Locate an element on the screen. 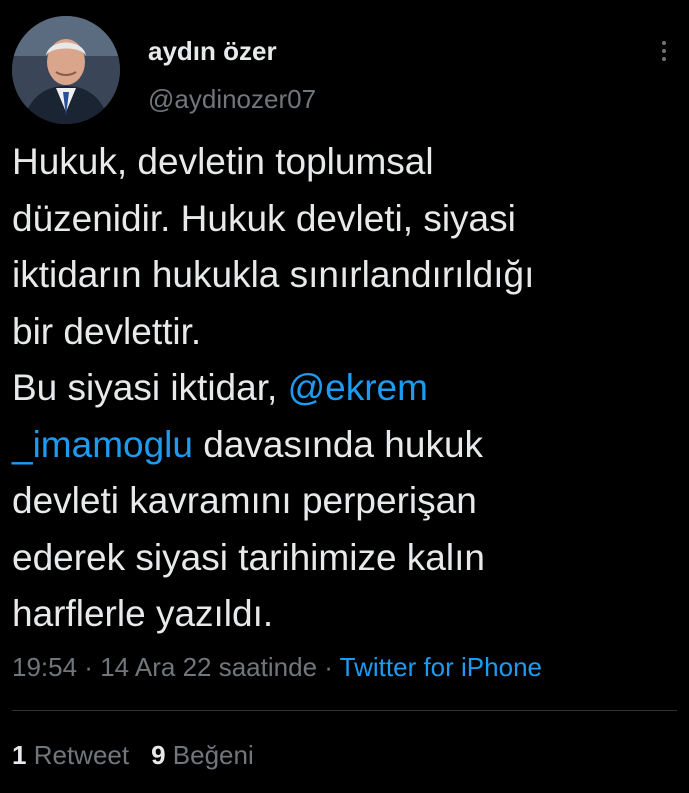 This screenshot has width=689, height=793. retweet-count: 1 is located at coordinates (19, 755).